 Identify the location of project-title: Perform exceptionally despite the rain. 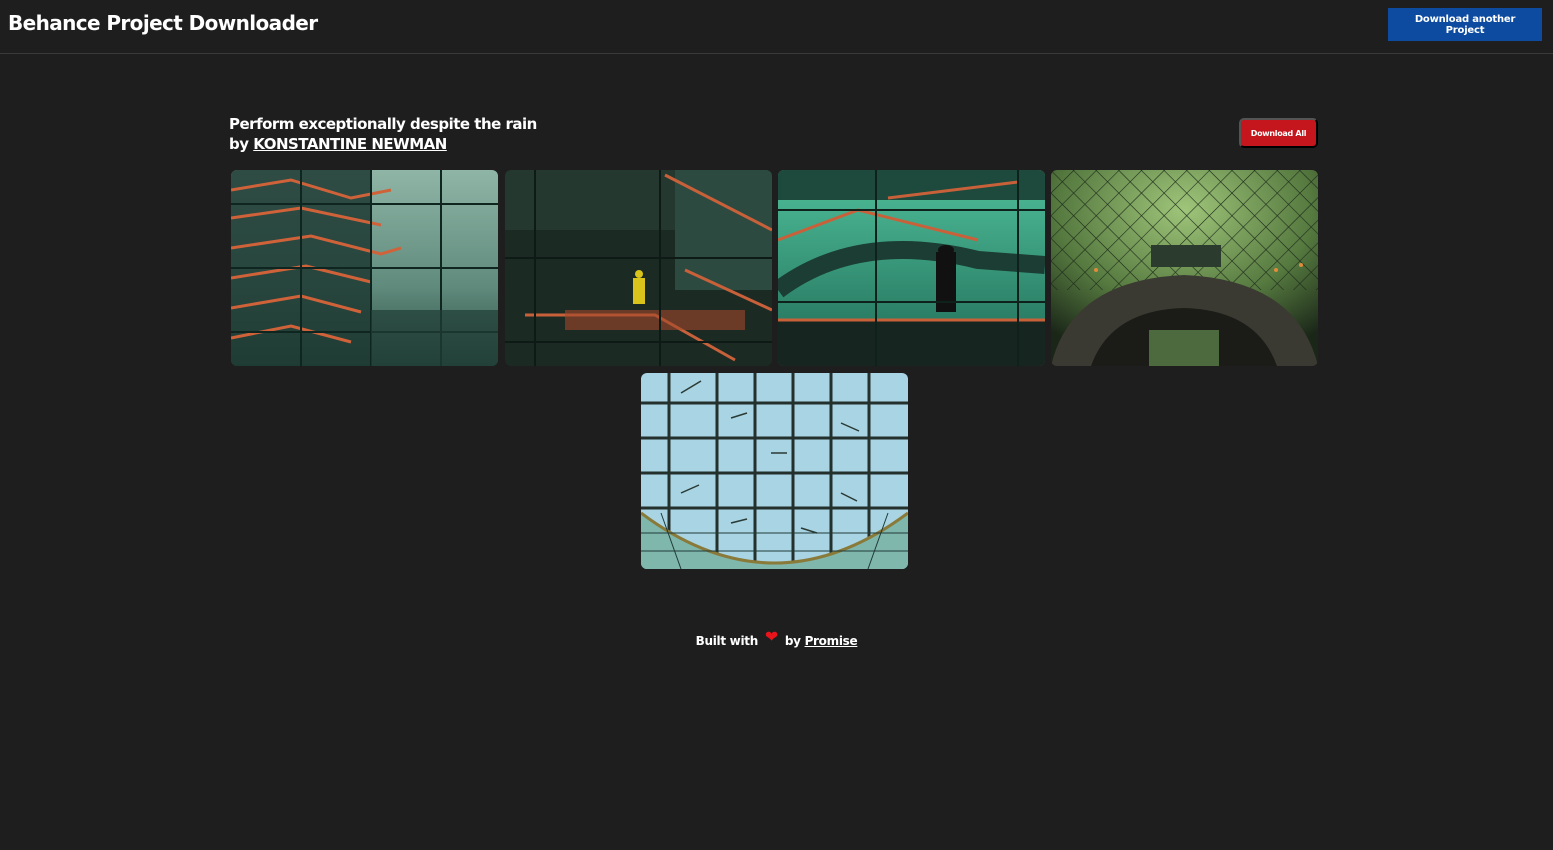
(383, 124).